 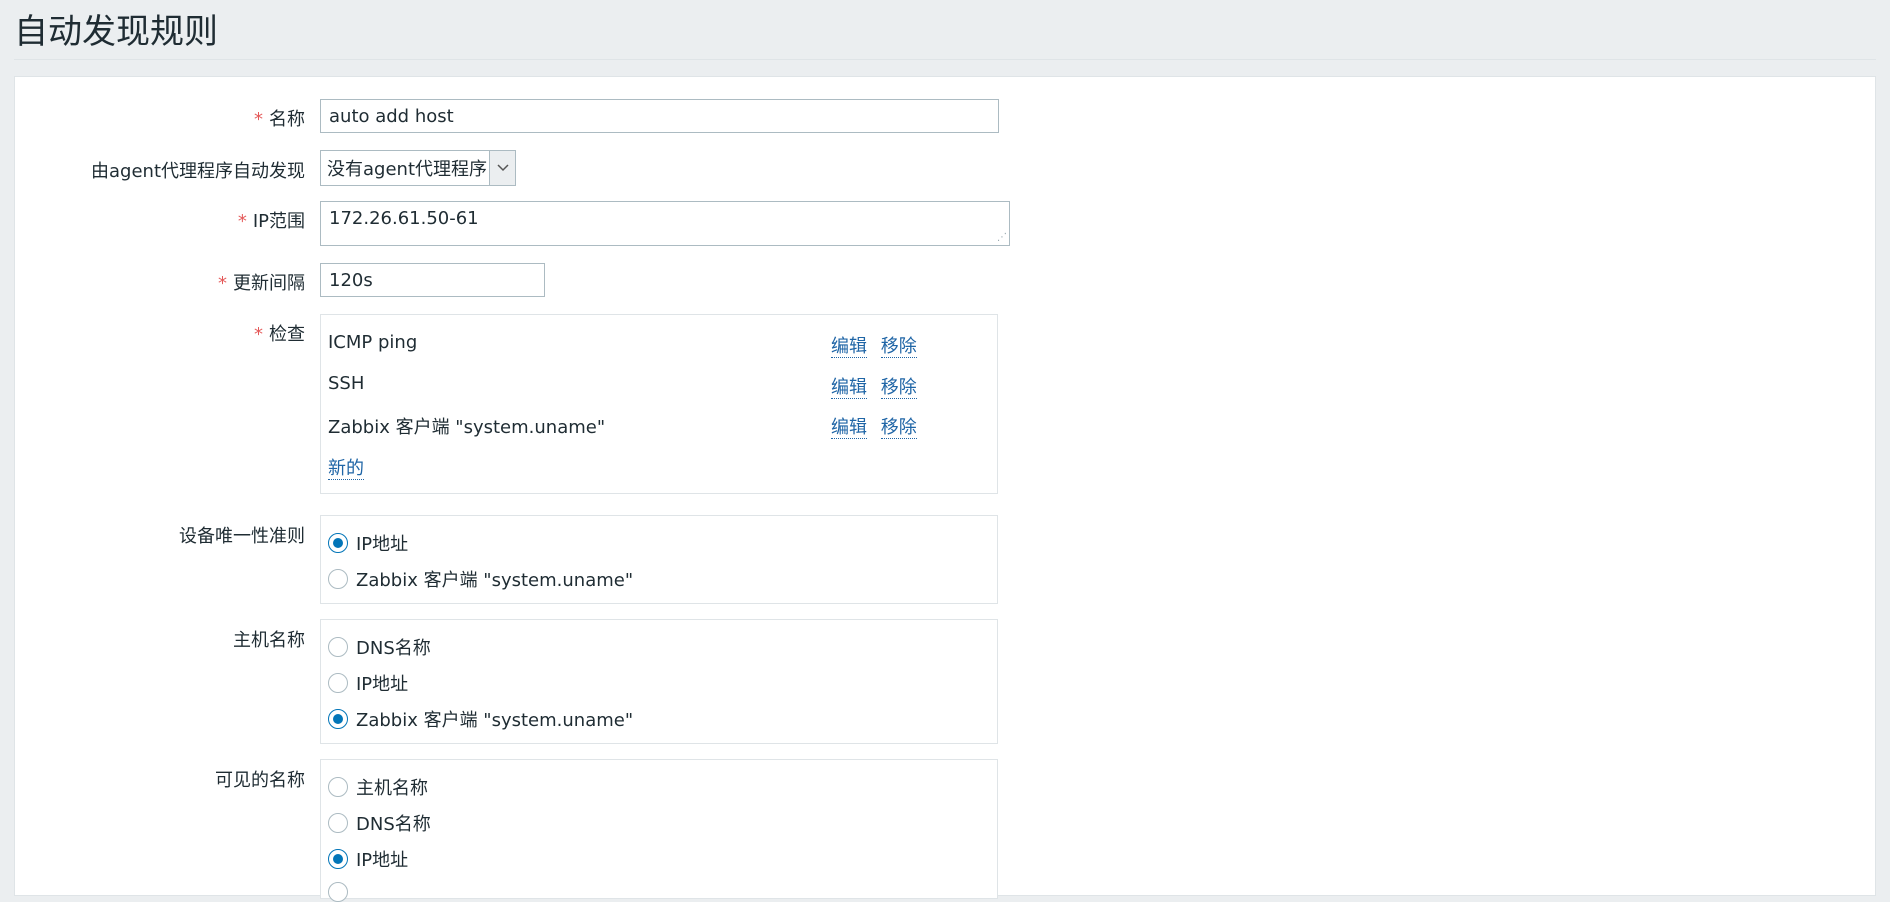 I want to click on visible-name-option-label: DNS名称, so click(x=393, y=824).